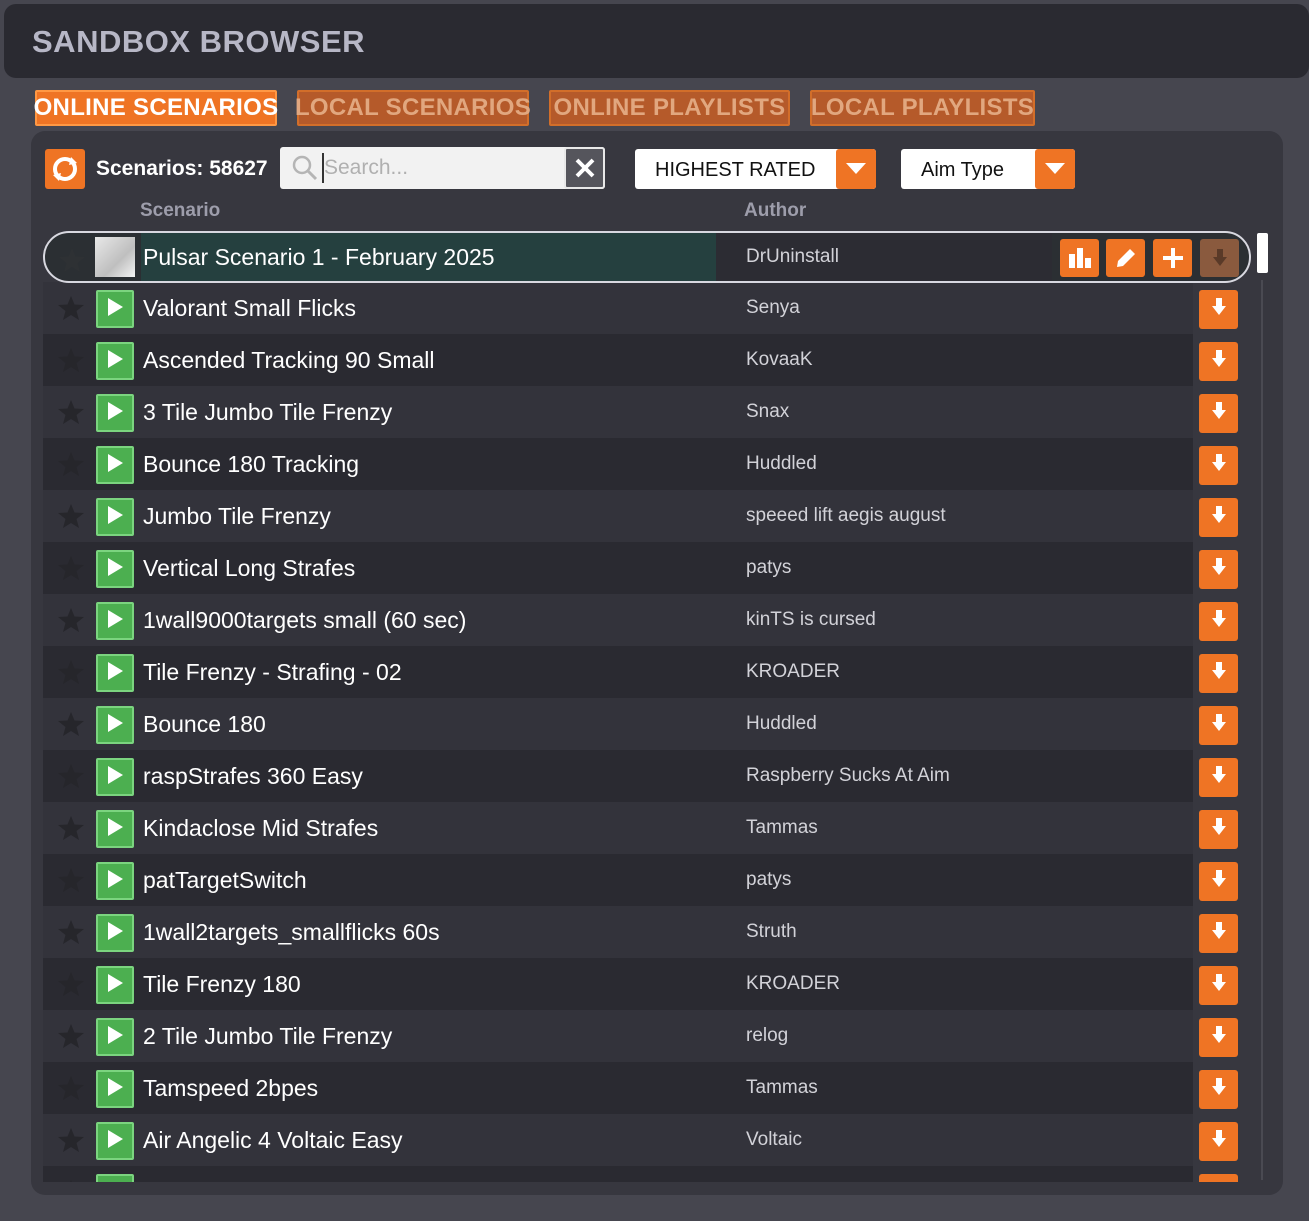  I want to click on table-row: Kindaclose Mid Strafes Tammas, so click(618, 828).